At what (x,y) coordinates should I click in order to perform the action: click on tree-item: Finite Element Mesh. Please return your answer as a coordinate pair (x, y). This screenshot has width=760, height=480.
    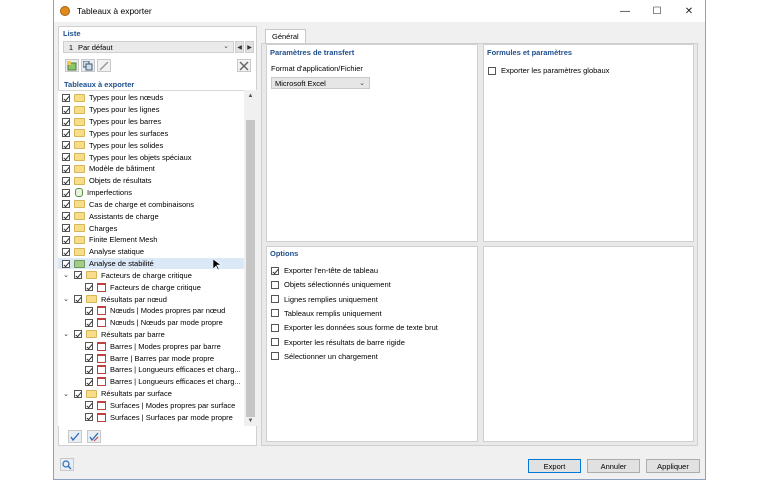
    Looking at the image, I should click on (107, 240).